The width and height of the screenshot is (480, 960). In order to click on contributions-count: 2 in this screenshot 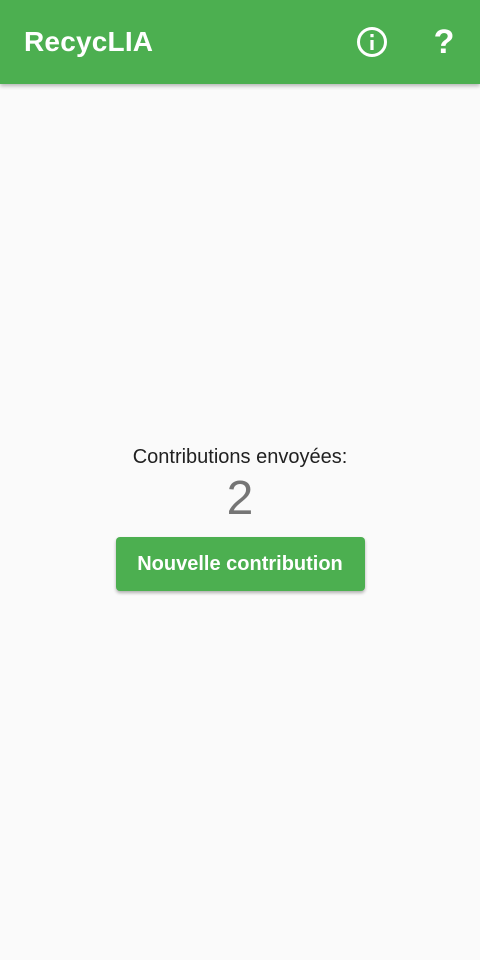, I will do `click(240, 498)`.